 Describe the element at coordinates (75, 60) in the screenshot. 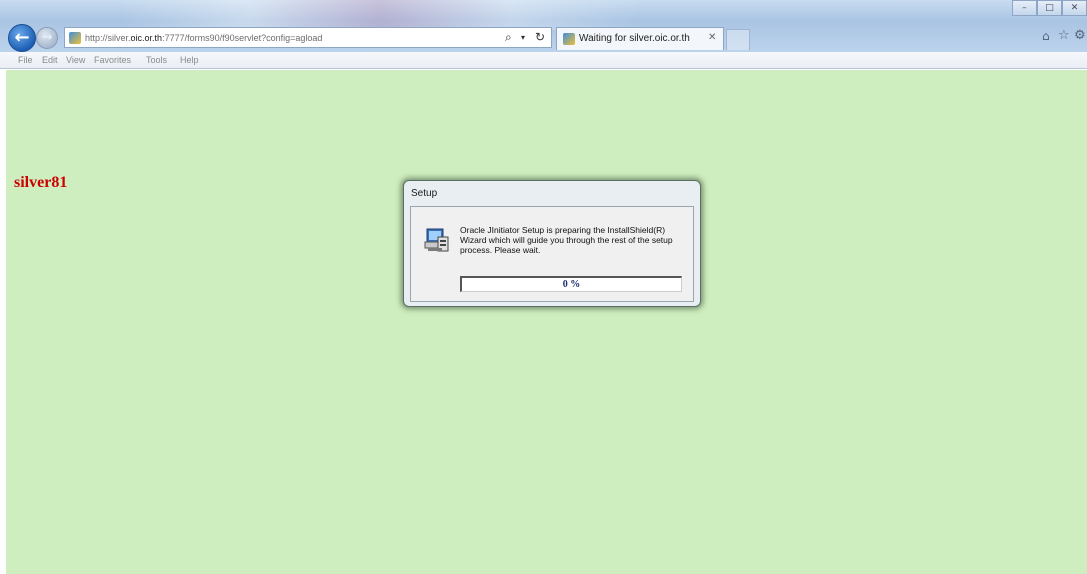

I see `menu-view: View` at that location.